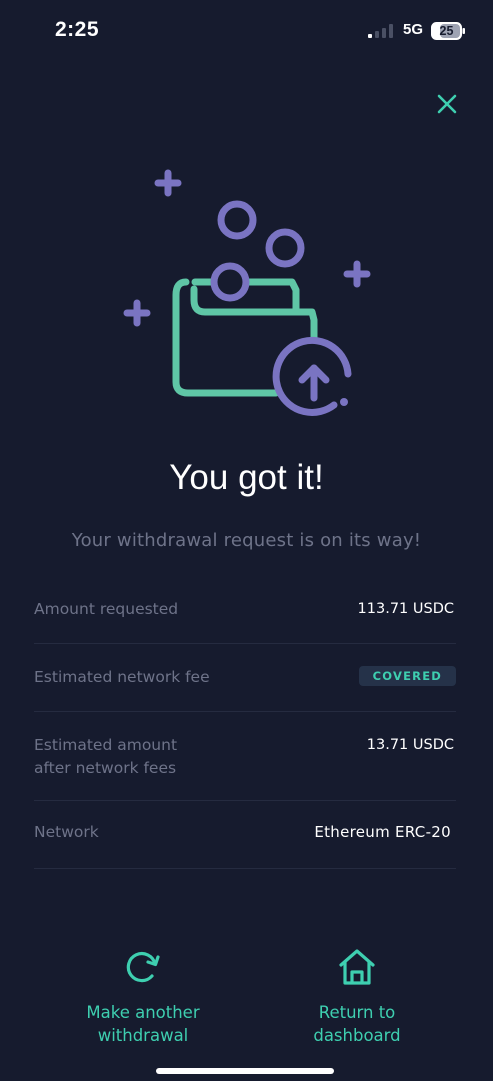 The width and height of the screenshot is (493, 1081). Describe the element at coordinates (143, 967) in the screenshot. I see `refresh-icon` at that location.